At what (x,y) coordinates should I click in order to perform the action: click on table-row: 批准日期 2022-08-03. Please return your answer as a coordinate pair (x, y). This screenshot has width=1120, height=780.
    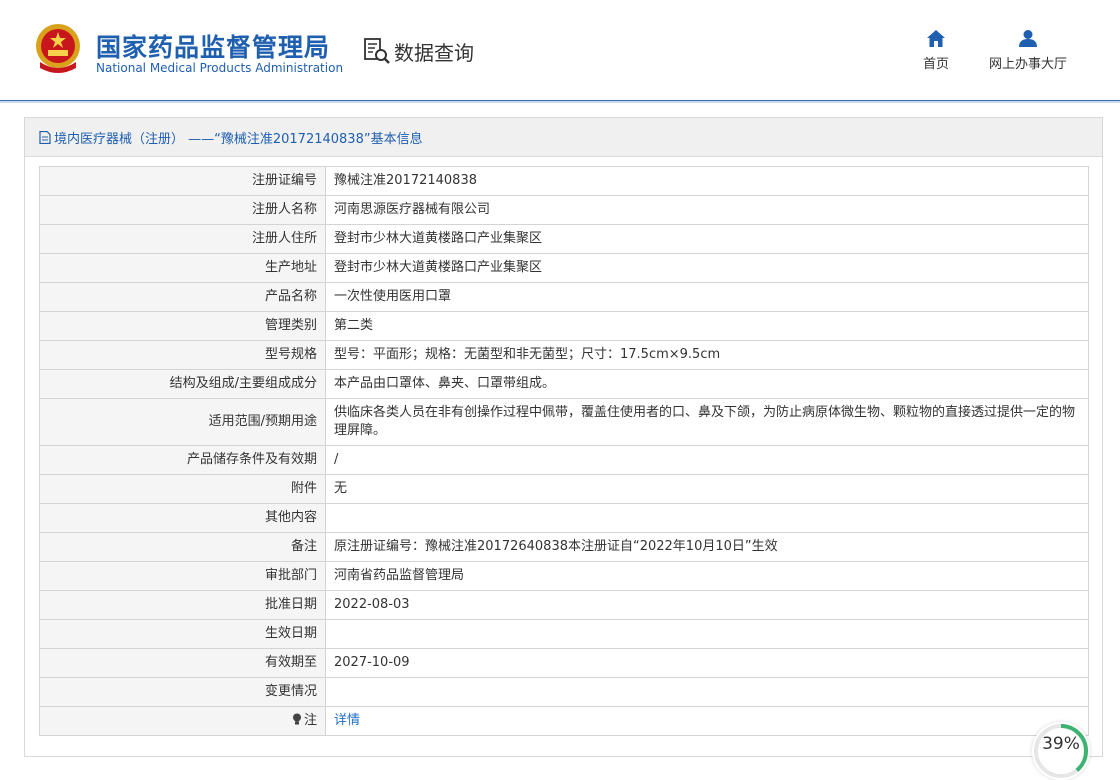
    Looking at the image, I should click on (564, 605).